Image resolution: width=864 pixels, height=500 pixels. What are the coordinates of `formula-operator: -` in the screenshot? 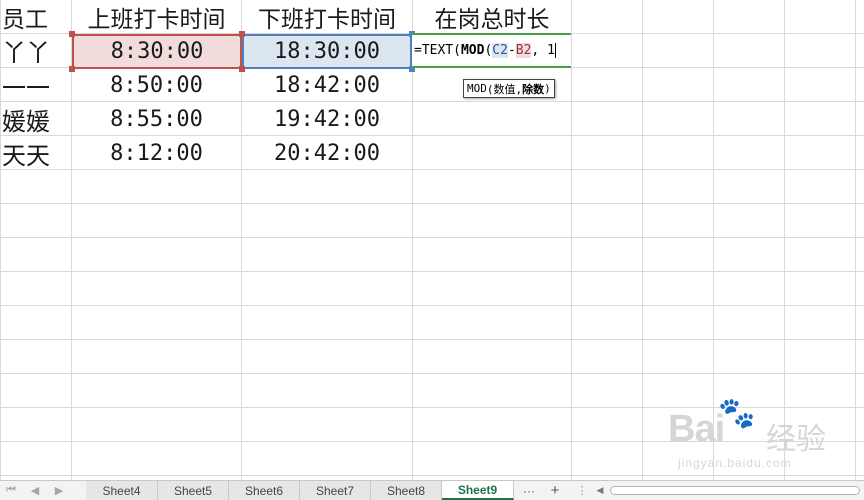 It's located at (511, 50).